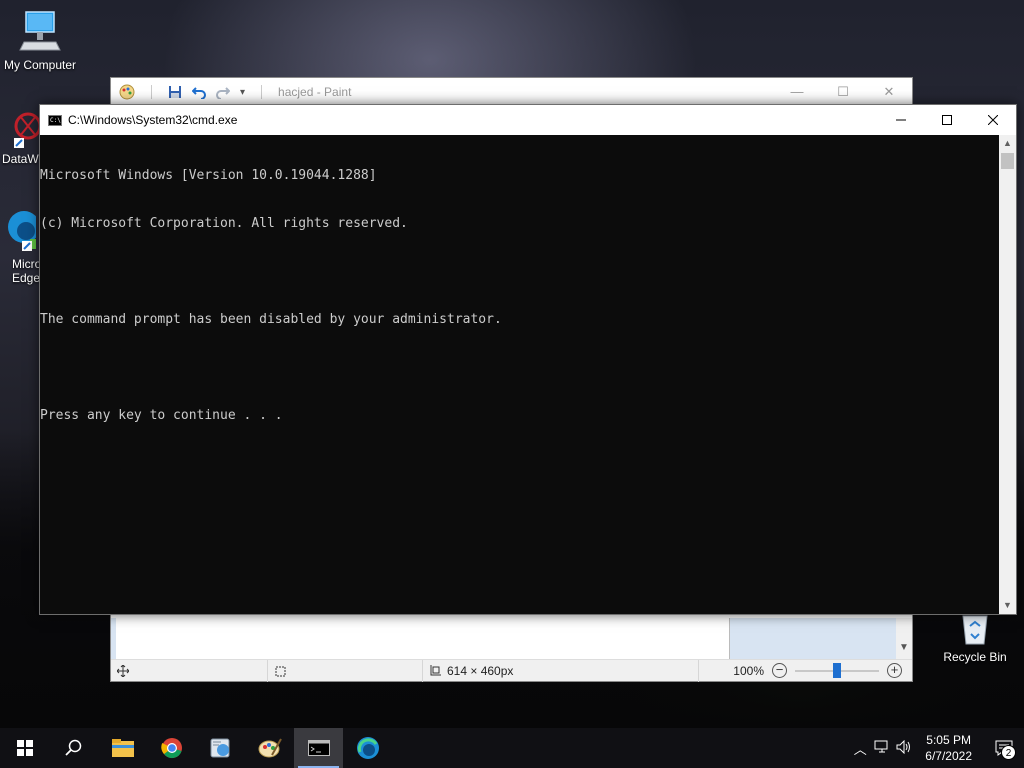 The width and height of the screenshot is (1024, 768). What do you see at coordinates (904, 748) in the screenshot?
I see `volume-icon` at bounding box center [904, 748].